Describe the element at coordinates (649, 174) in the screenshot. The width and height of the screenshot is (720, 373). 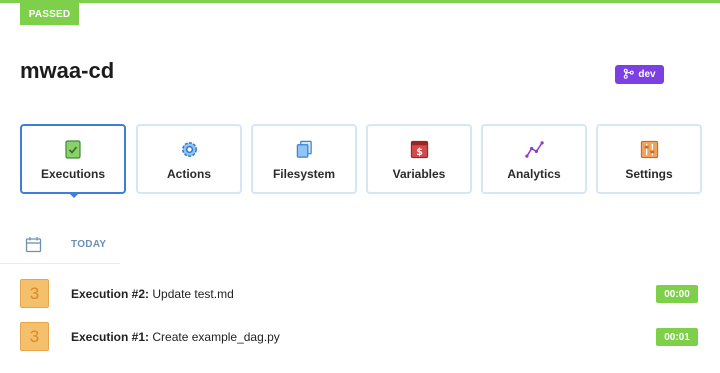
I see `tab-label: Settings` at that location.